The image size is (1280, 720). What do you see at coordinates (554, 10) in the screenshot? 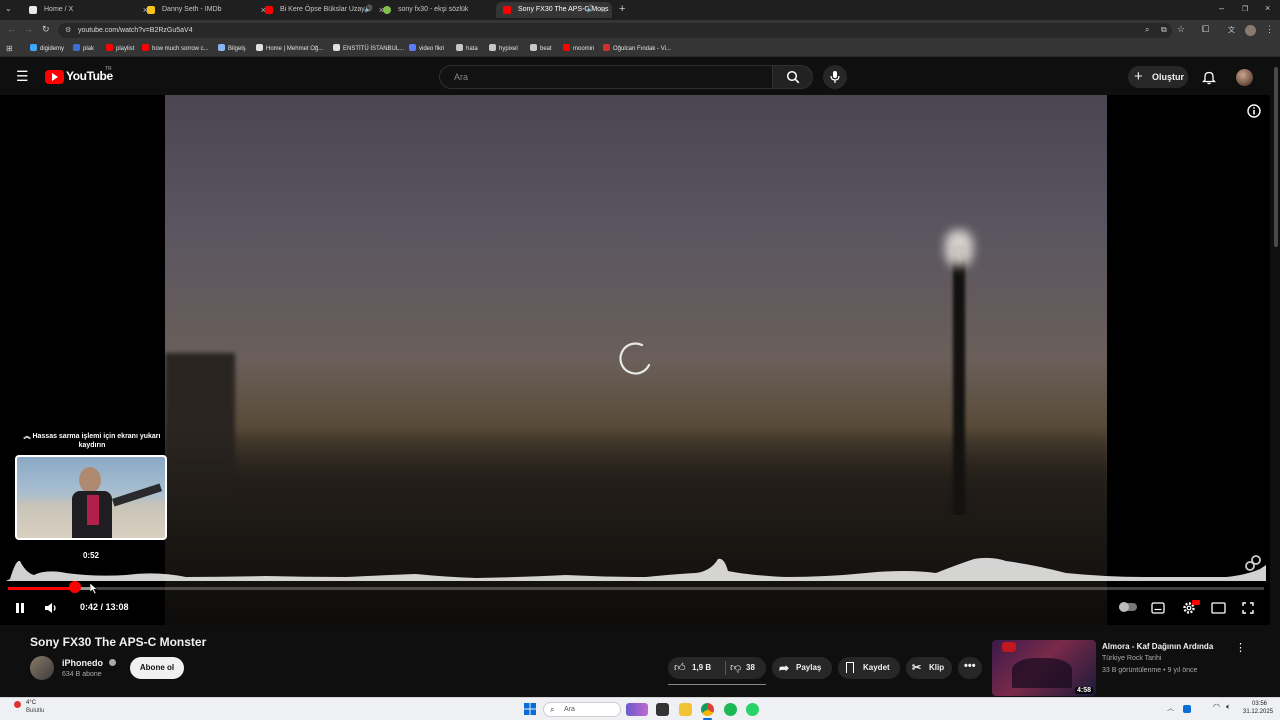
I see `tab-youtube-active: Sony FX30 The APS-C Mons 🔊 ×` at bounding box center [554, 10].